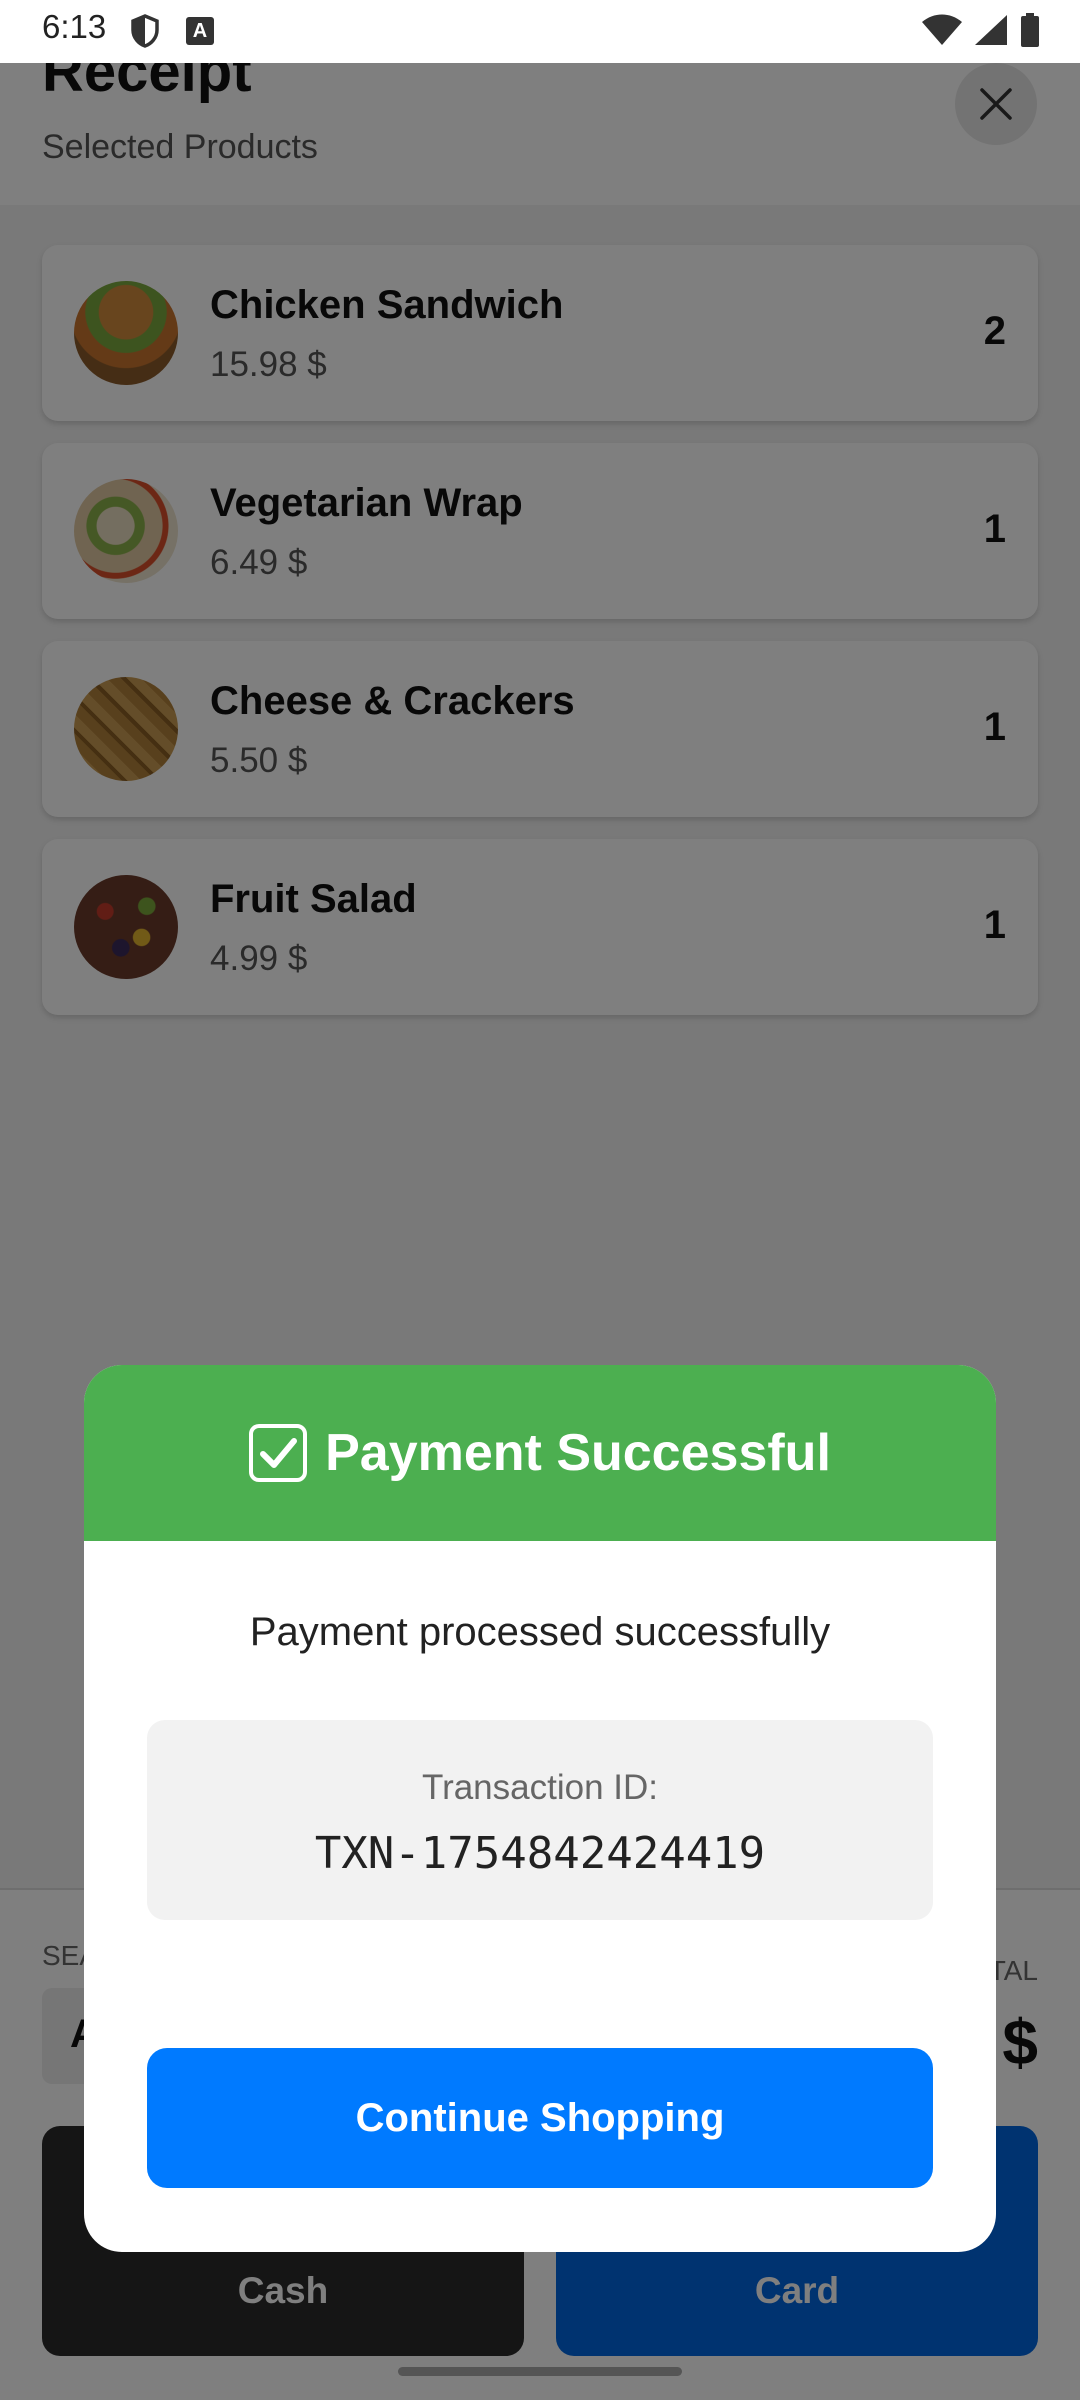  I want to click on shield-icon, so click(145, 31).